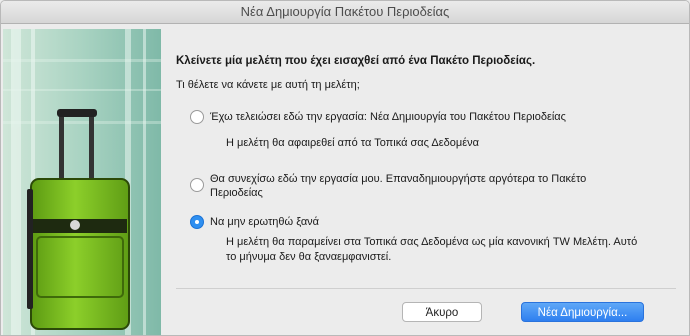  I want to click on radio-continue, so click(197, 185).